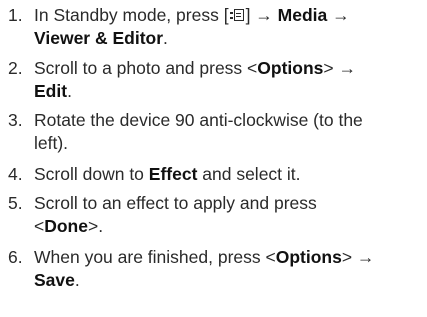  Describe the element at coordinates (15, 174) in the screenshot. I see `step-number: 4.` at that location.